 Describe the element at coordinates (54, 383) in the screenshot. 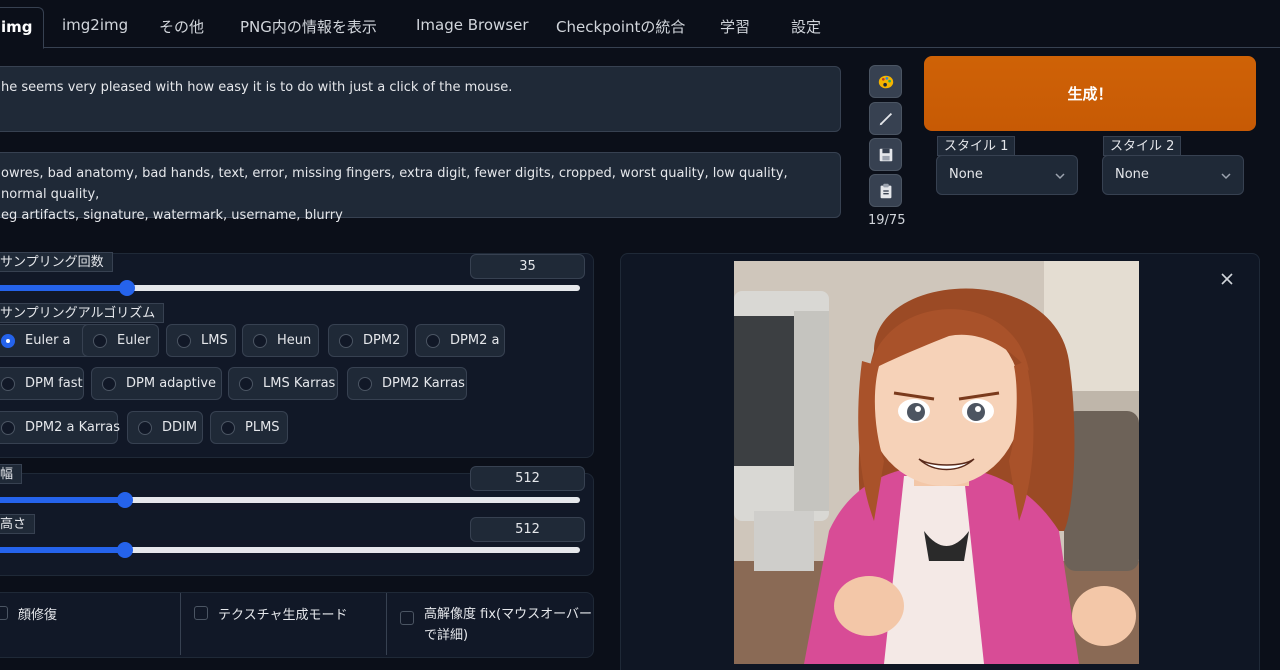

I see `sampler-option-label: DPM fast` at that location.